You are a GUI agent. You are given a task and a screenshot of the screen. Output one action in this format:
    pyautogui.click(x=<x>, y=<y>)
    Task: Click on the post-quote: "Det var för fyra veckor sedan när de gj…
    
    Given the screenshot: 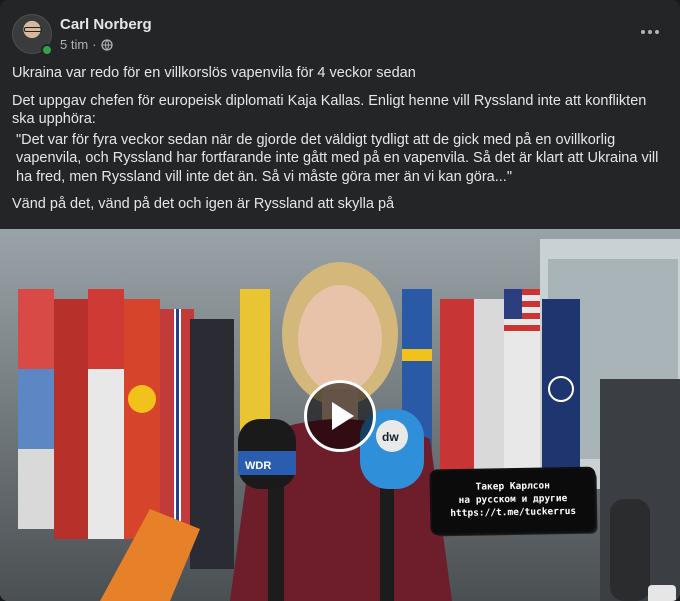 What is the action you would take?
    pyautogui.click(x=337, y=158)
    